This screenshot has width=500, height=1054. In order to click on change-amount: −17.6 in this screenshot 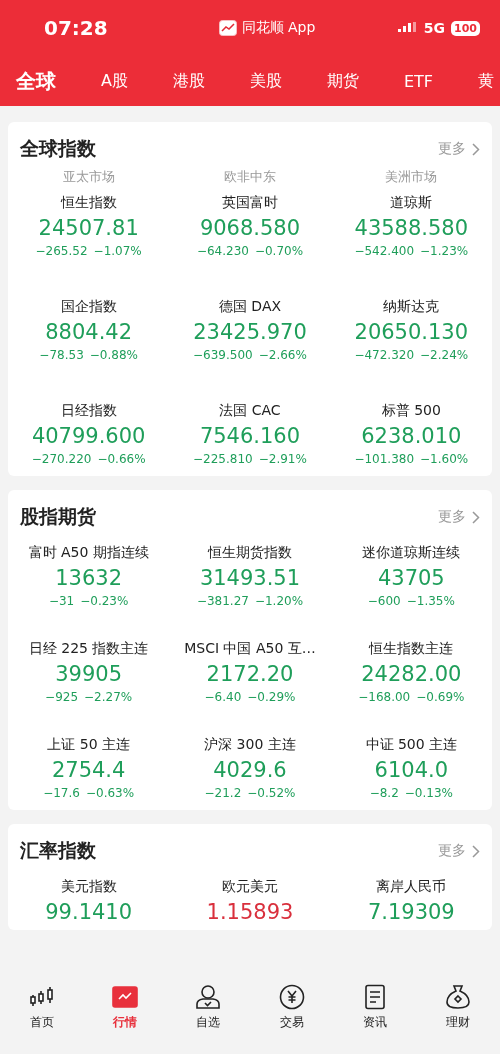, I will do `click(61, 793)`.